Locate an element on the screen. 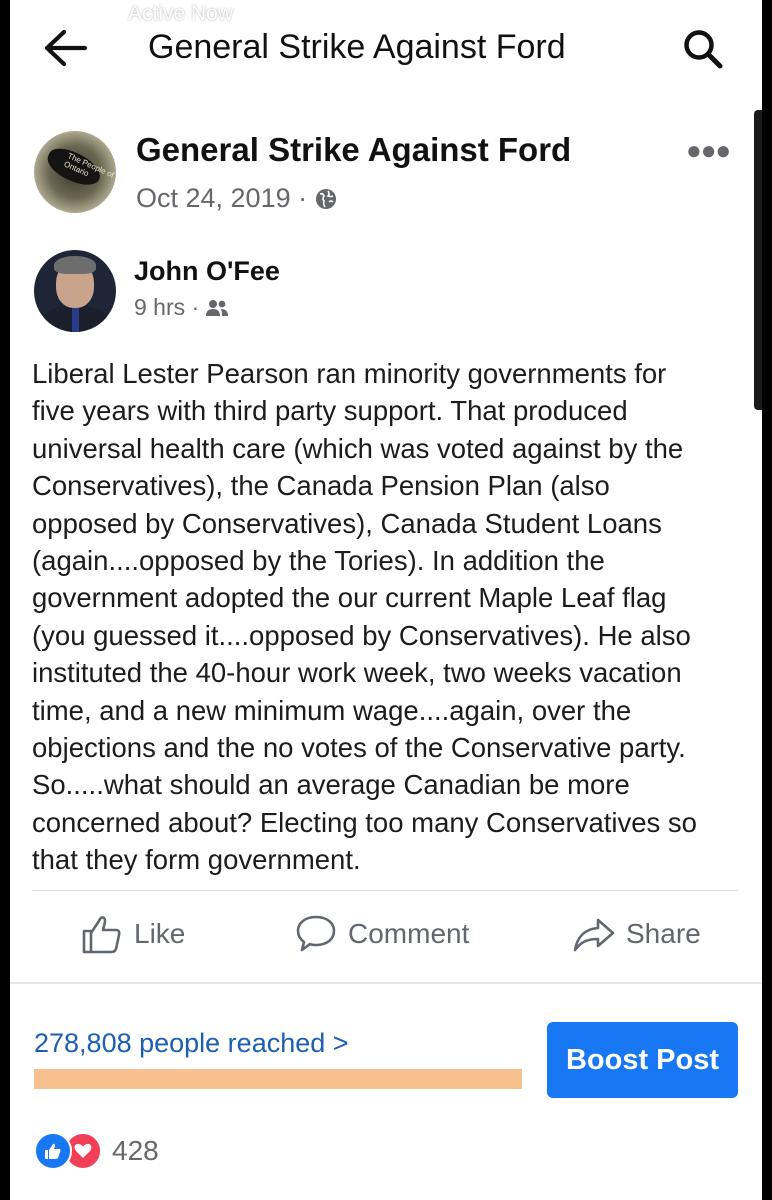 This screenshot has height=1200, width=772. reach-progress-bar is located at coordinates (278, 1079).